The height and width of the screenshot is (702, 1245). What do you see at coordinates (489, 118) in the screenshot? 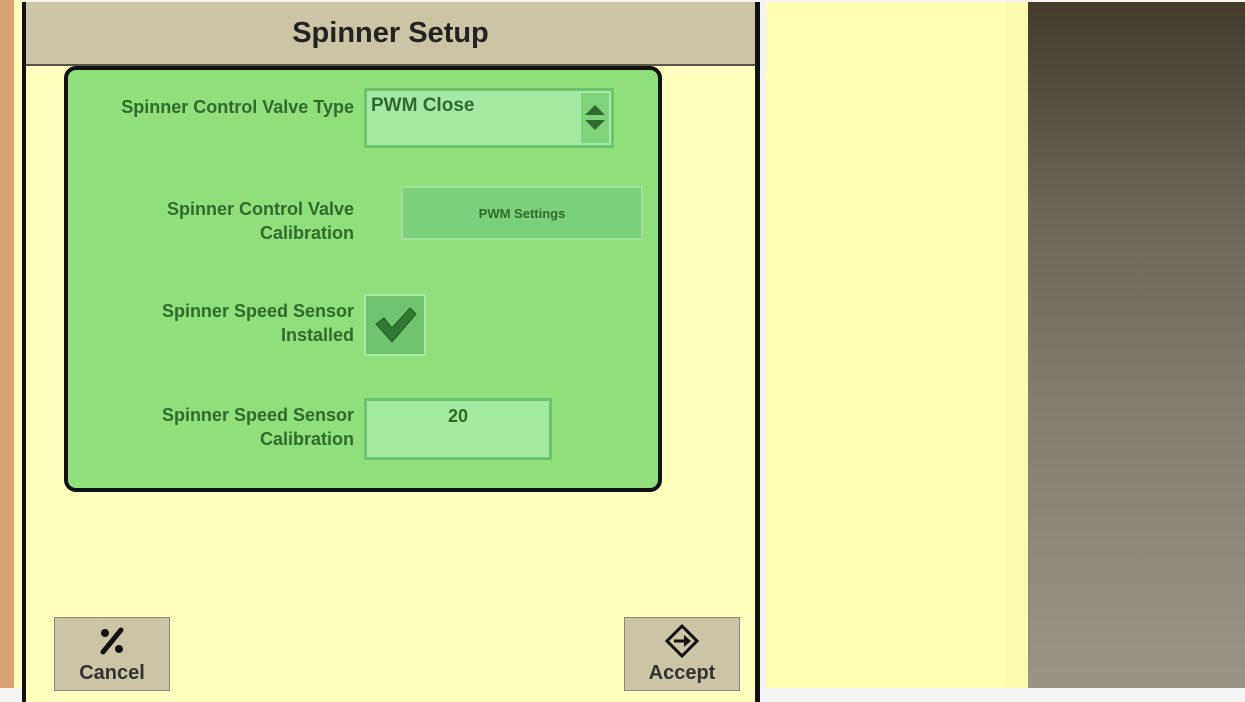
I see `valve-type-select: PWM Close` at bounding box center [489, 118].